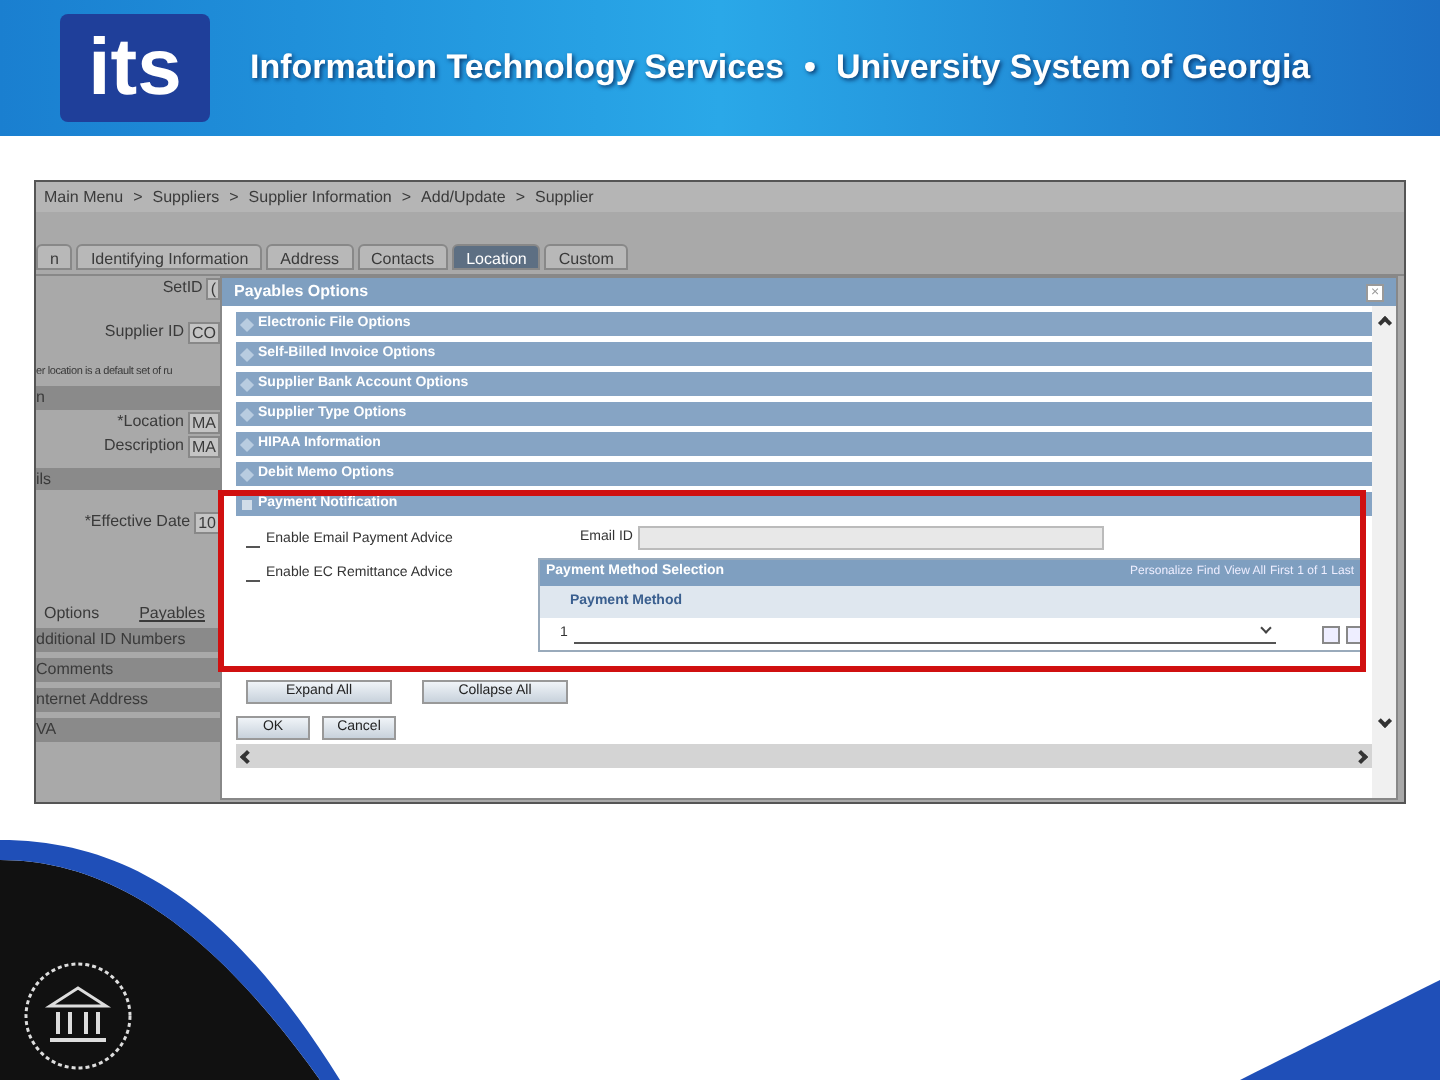 The height and width of the screenshot is (1080, 1440). I want to click on field-label: Description, so click(143, 446).